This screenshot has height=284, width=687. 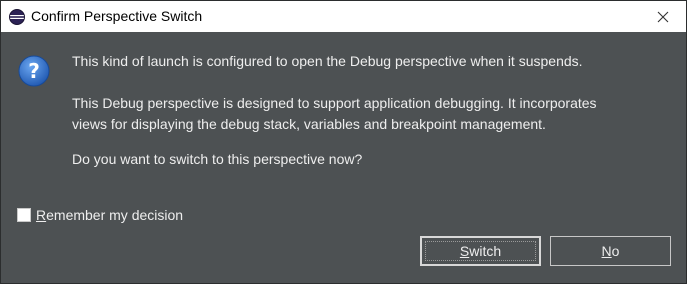 I want to click on remember-checkbox, so click(x=24, y=215).